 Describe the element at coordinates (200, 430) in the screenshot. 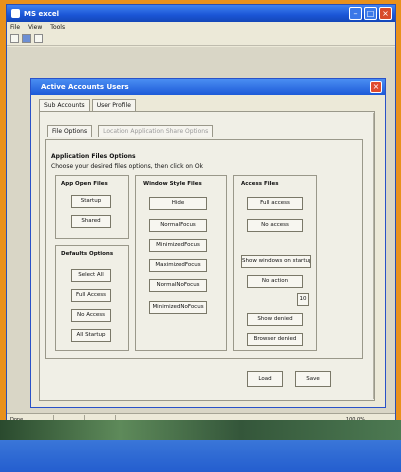

I see `background-strip` at that location.